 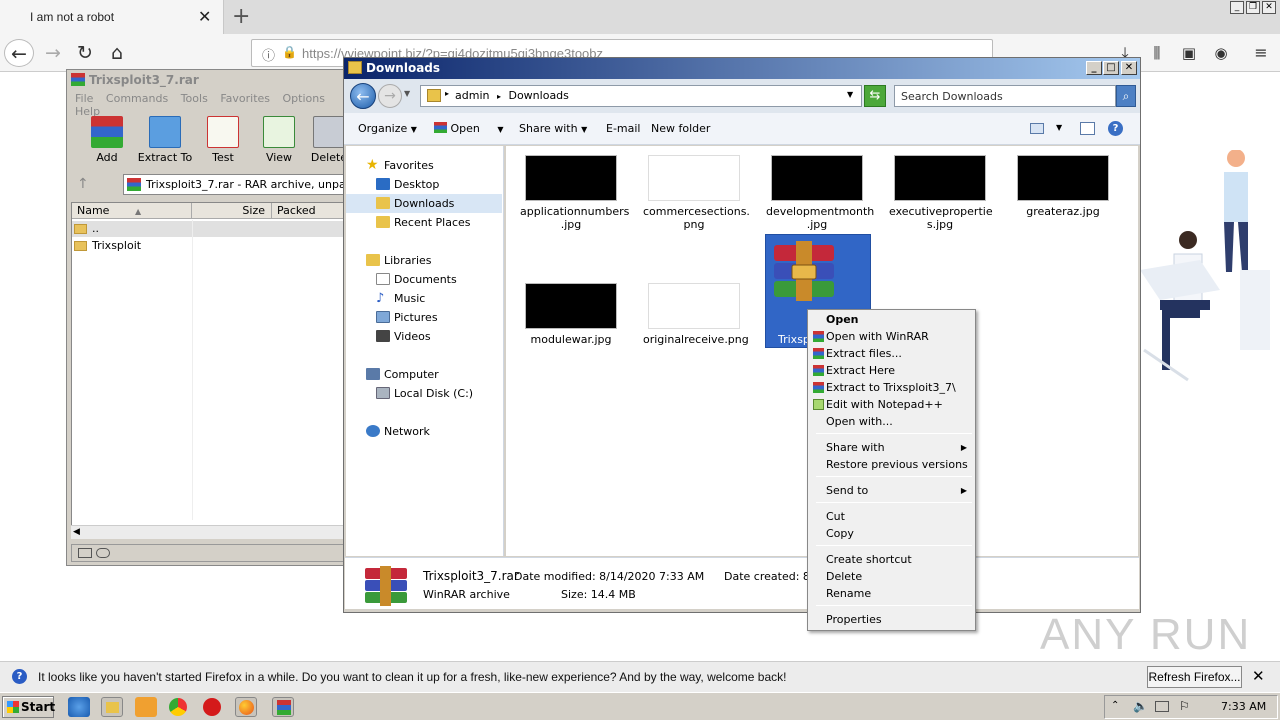 I want to click on nav-libraries: Libraries, so click(x=424, y=260).